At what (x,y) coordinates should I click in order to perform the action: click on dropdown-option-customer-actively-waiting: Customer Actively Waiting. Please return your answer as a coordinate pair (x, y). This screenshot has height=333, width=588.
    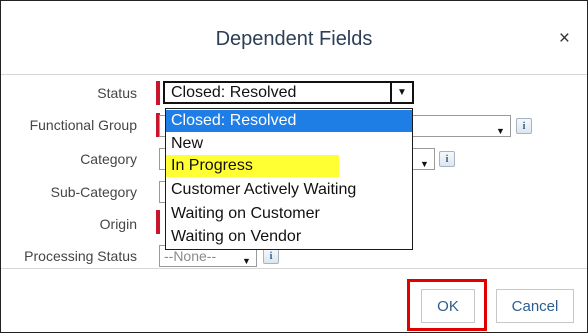
    Looking at the image, I should click on (289, 190).